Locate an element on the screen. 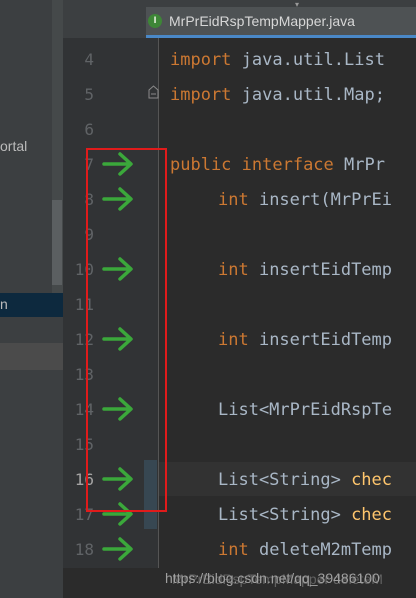  editor-tab-label: MrPrEidRspTempMapper.java is located at coordinates (262, 21).